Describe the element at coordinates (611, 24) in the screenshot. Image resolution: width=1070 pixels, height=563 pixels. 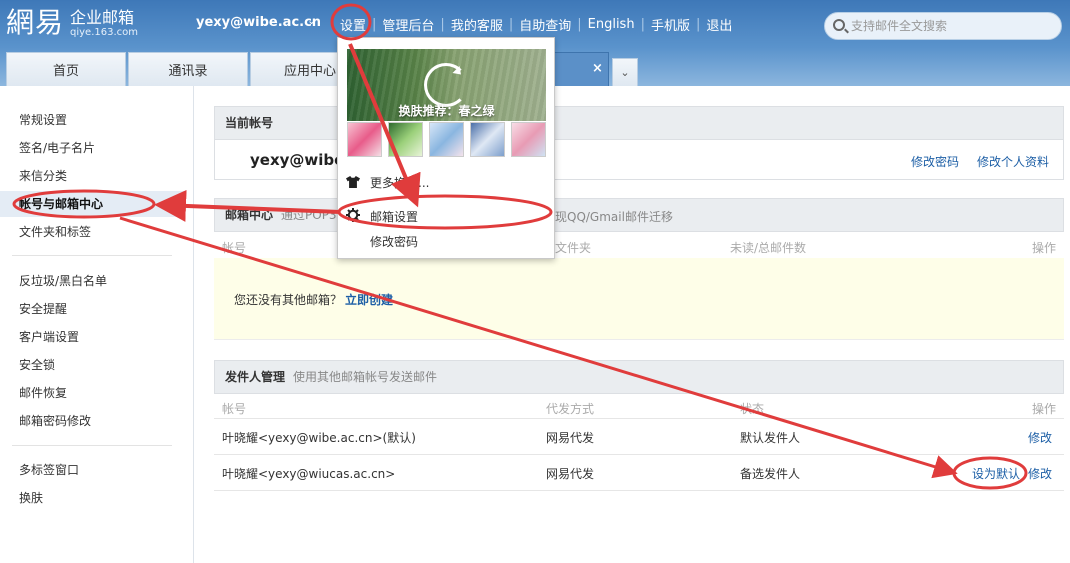
I see `nav-english: English` at that location.